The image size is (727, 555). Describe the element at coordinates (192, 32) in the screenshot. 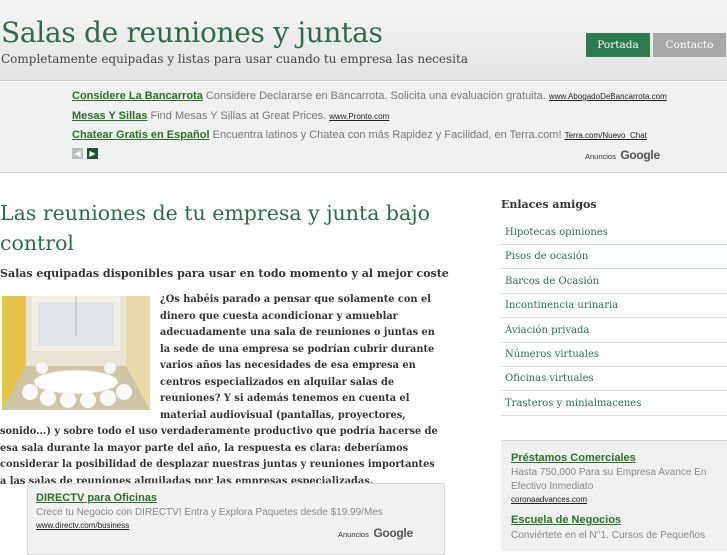

I see `site-title: Salas de reuniones y juntas` at that location.